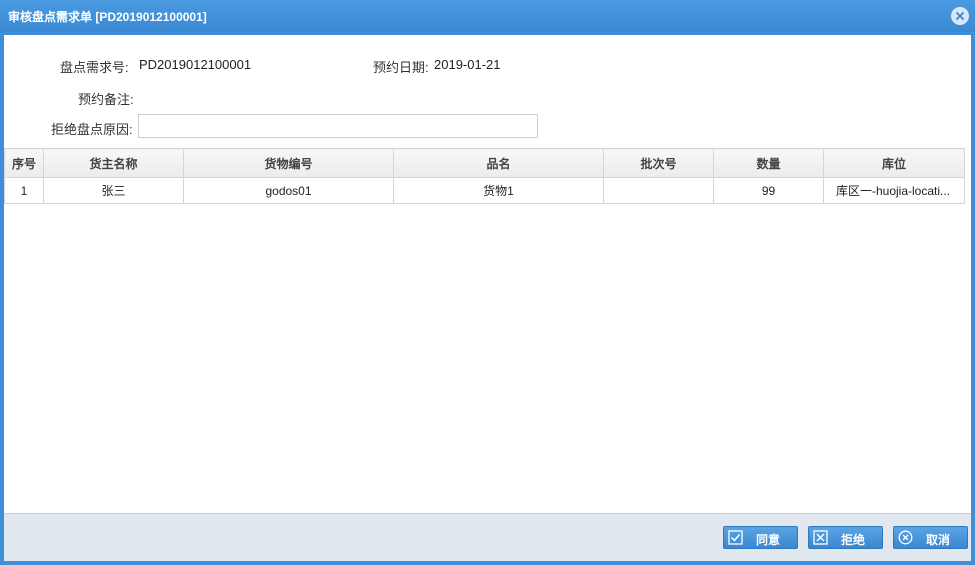 Image resolution: width=975 pixels, height=565 pixels. Describe the element at coordinates (94, 67) in the screenshot. I see `order-no-label: 盘点需求号:` at that location.